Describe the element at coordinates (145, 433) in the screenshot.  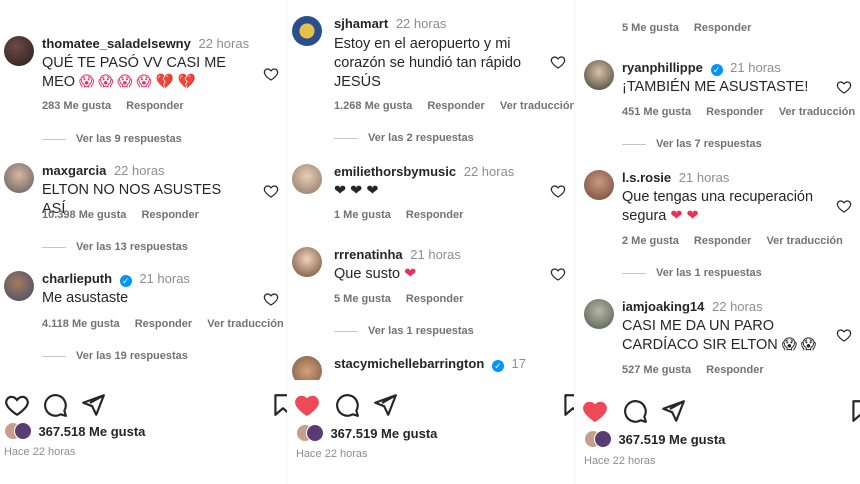
I see `likes-summary: 367.518 Me gusta` at that location.